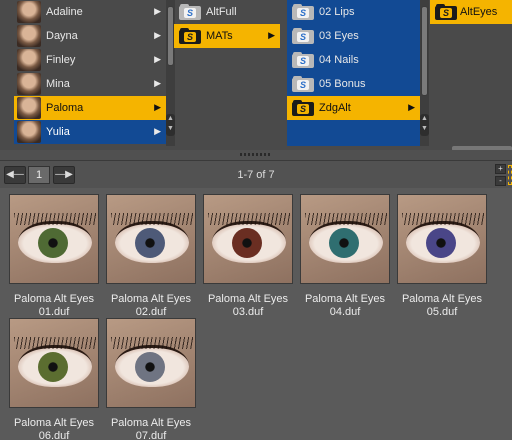 This screenshot has width=512, height=440. I want to click on asset-filename: 03.duf, so click(248, 312).